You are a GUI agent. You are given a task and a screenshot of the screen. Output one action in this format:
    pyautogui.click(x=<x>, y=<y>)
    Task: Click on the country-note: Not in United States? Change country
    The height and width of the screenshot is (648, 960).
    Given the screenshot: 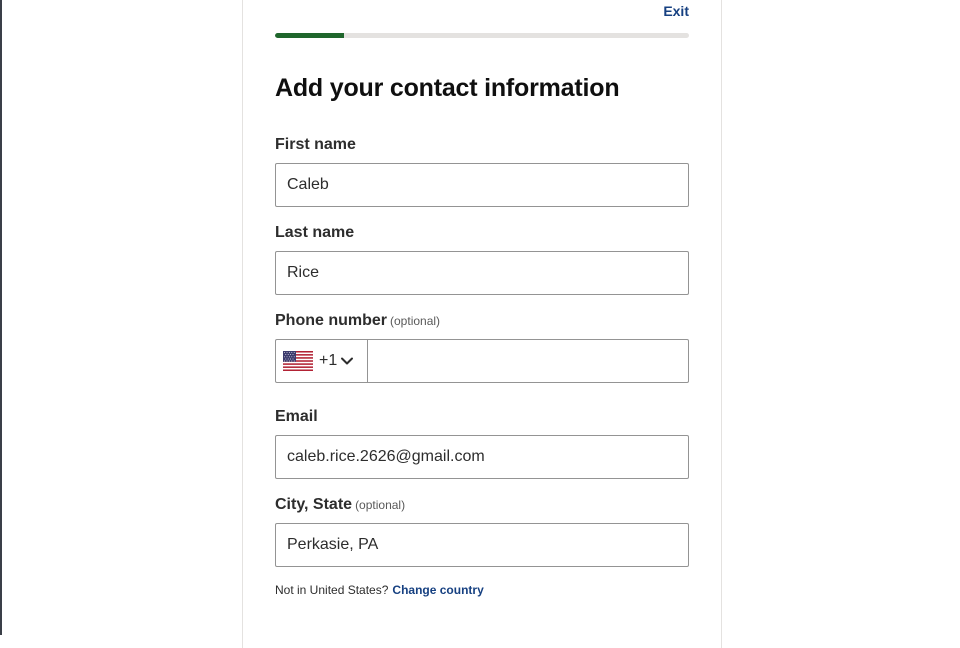 What is the action you would take?
    pyautogui.click(x=379, y=590)
    